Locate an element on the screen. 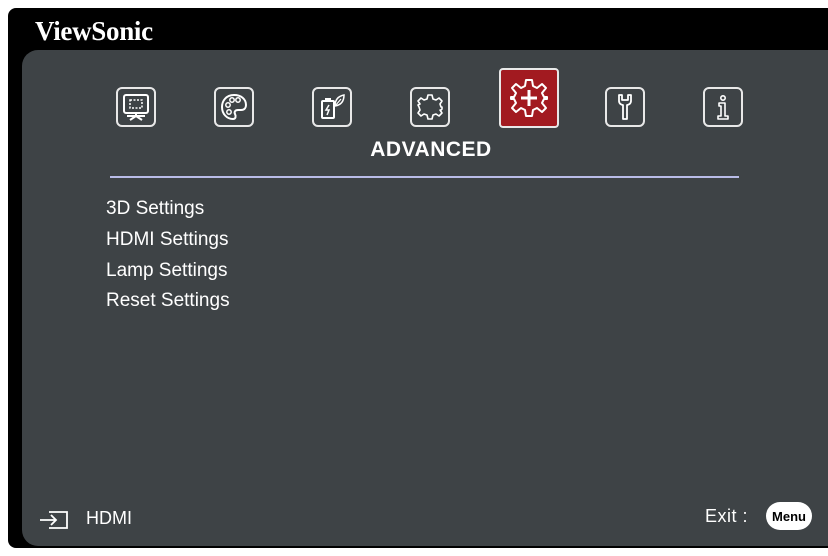 The image size is (828, 556). tab-settings is located at coordinates (625, 107).